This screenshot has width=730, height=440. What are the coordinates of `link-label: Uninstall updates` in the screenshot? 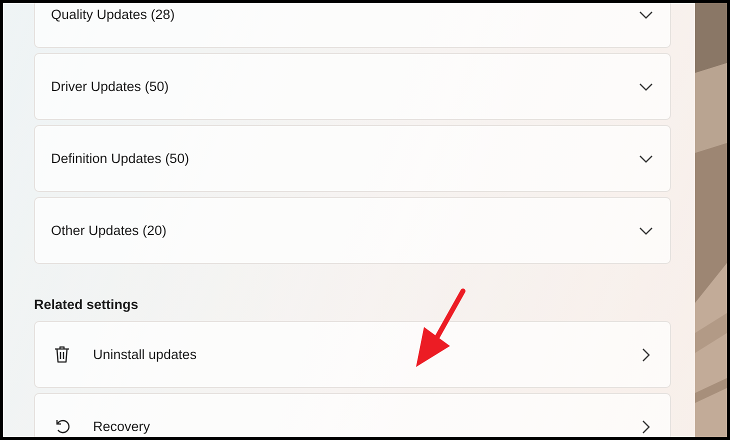 It's located at (145, 354).